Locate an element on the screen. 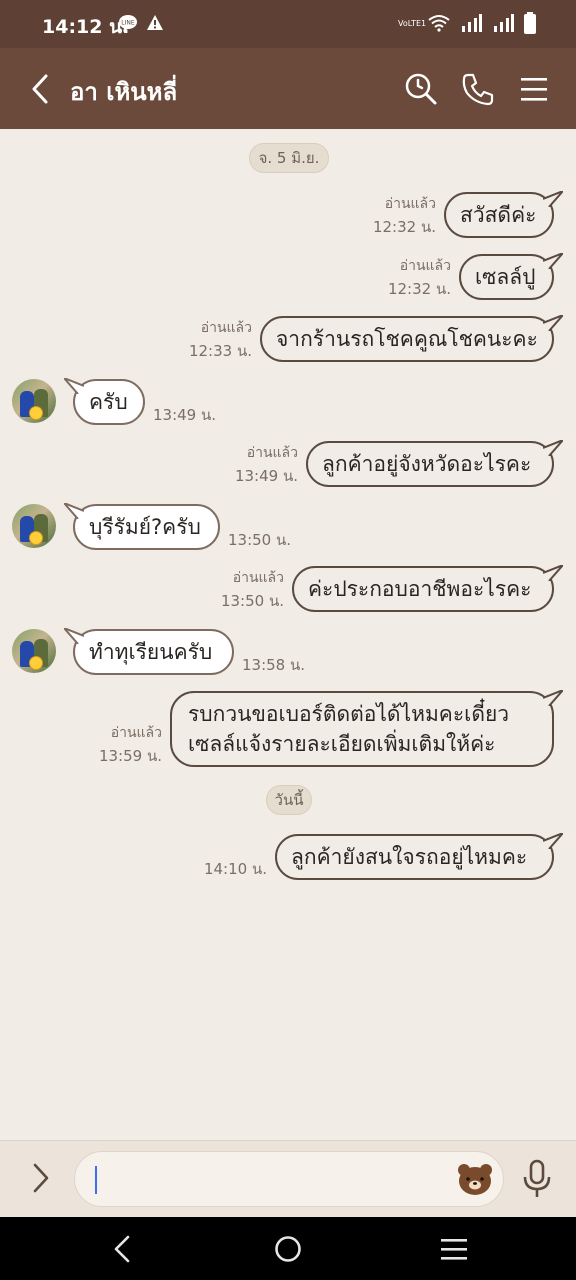 The height and width of the screenshot is (1280, 576). status-time: 14:12 น. is located at coordinates (86, 27).